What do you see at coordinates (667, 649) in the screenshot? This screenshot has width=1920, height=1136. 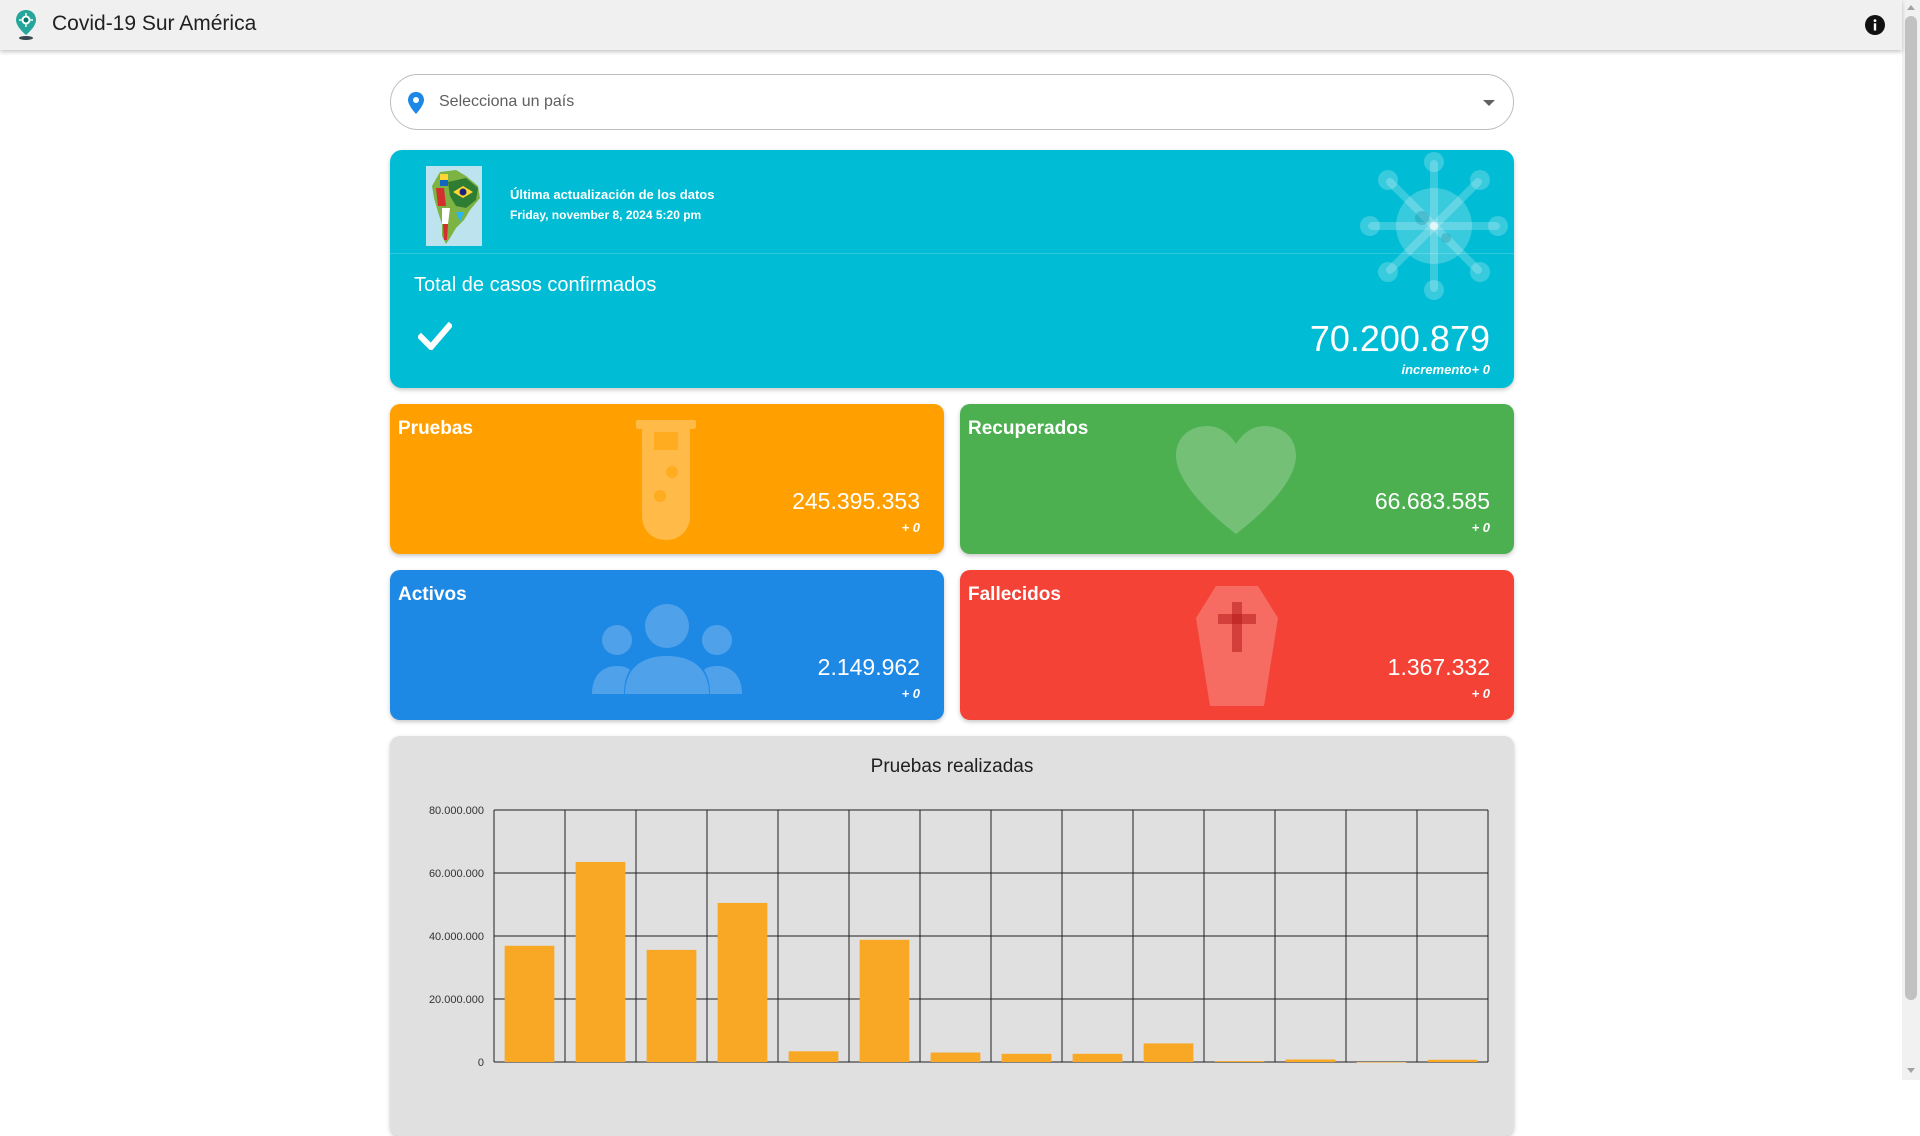 I see `people-group-icon` at bounding box center [667, 649].